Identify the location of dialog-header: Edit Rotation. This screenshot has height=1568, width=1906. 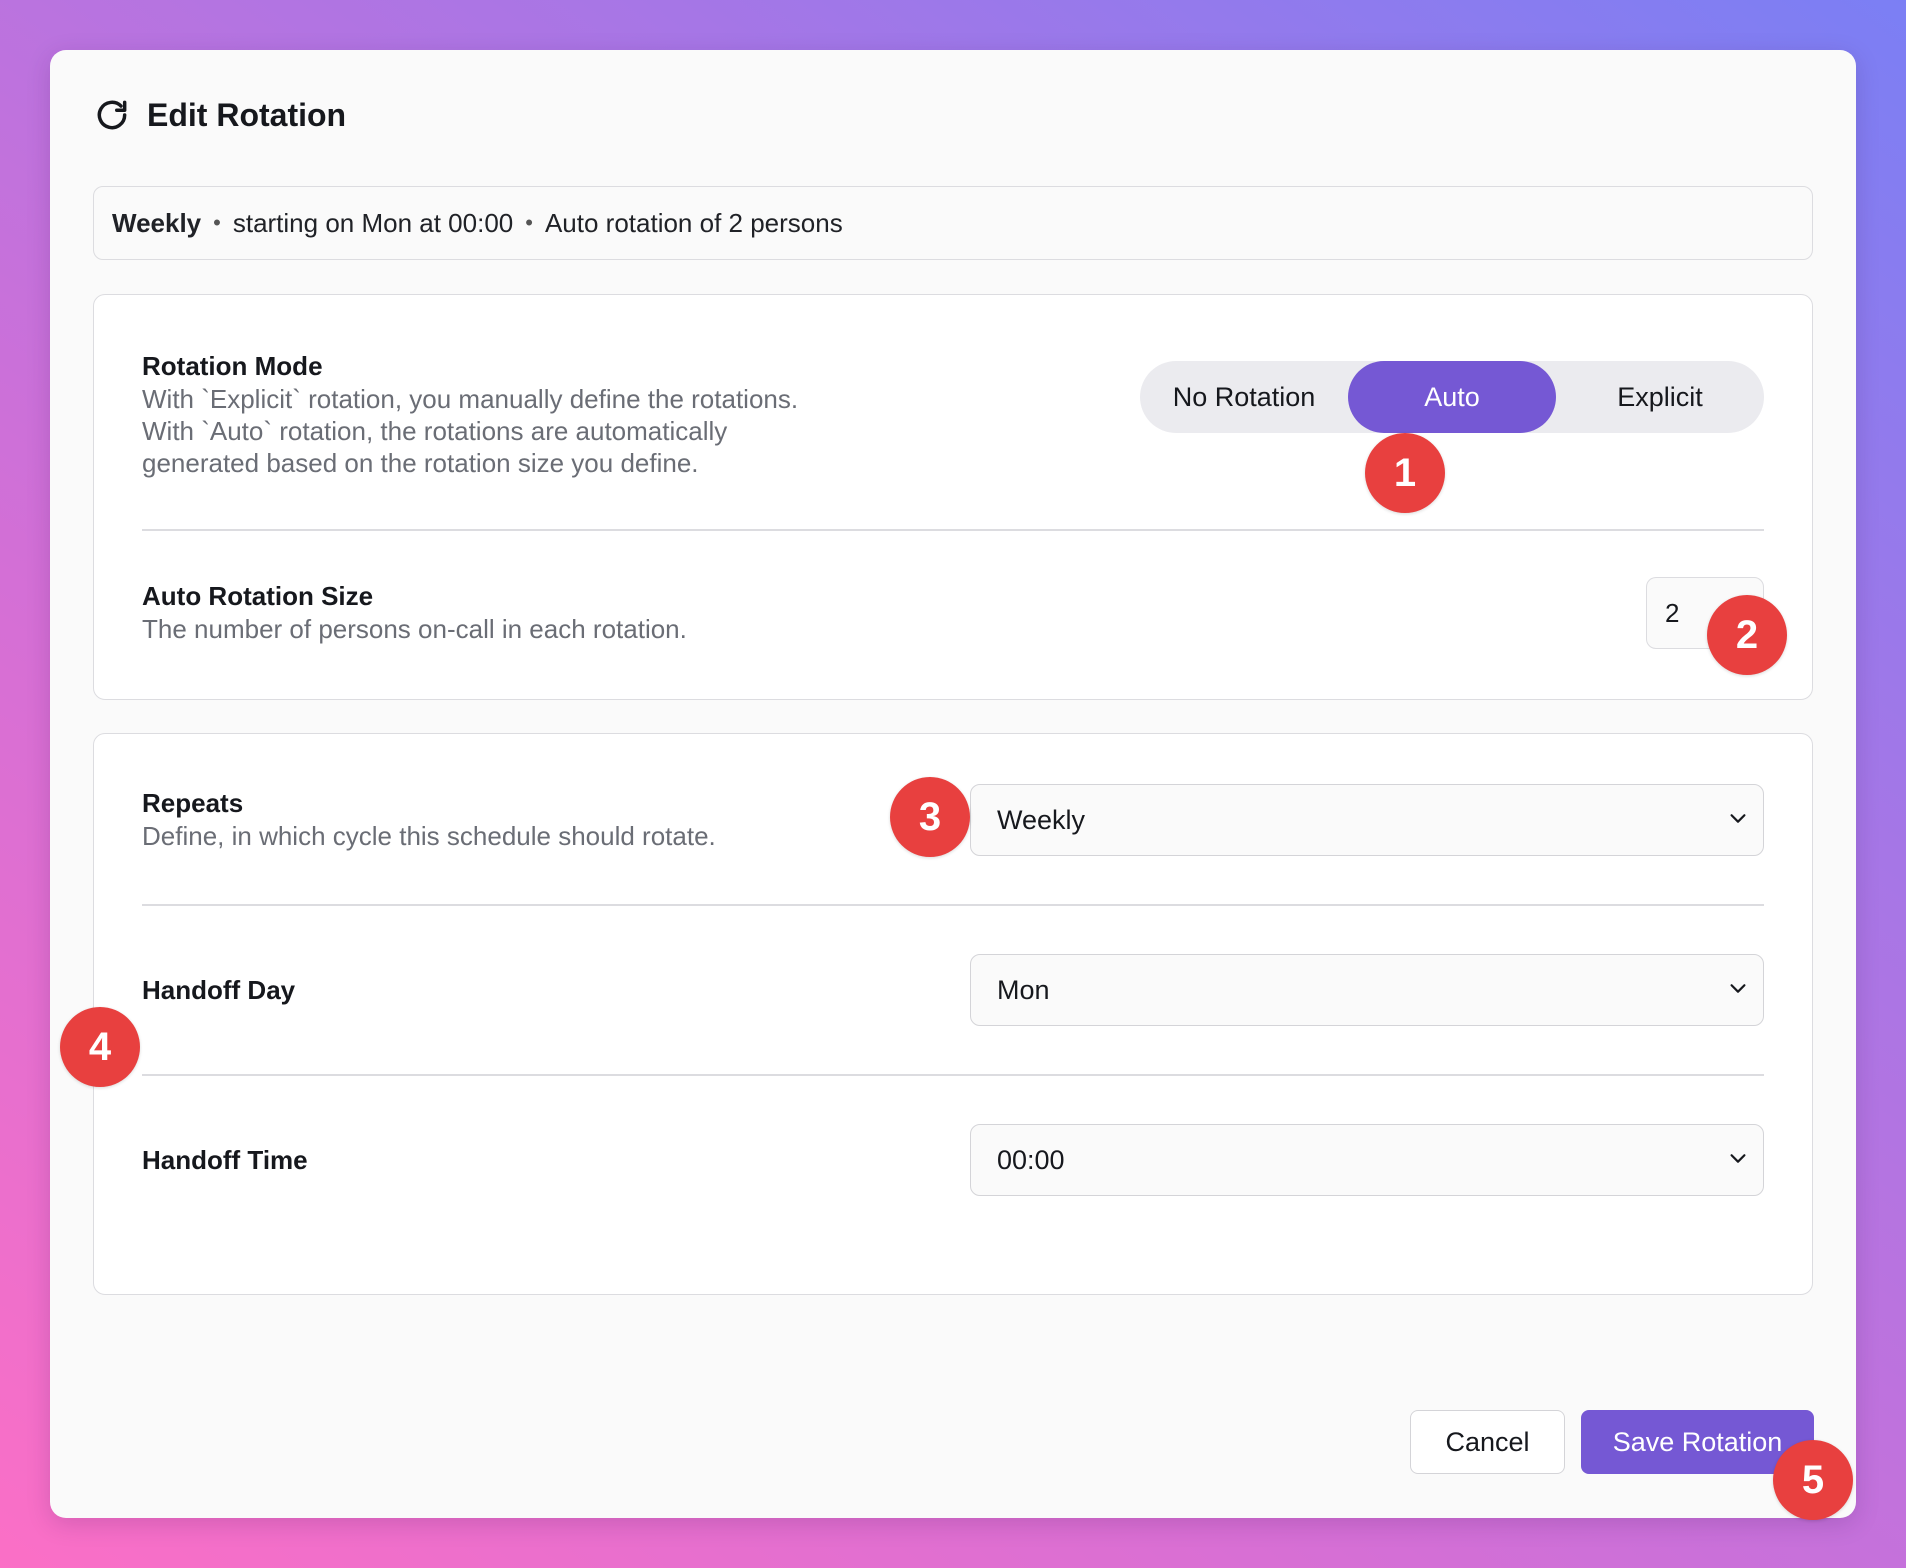
(219, 115).